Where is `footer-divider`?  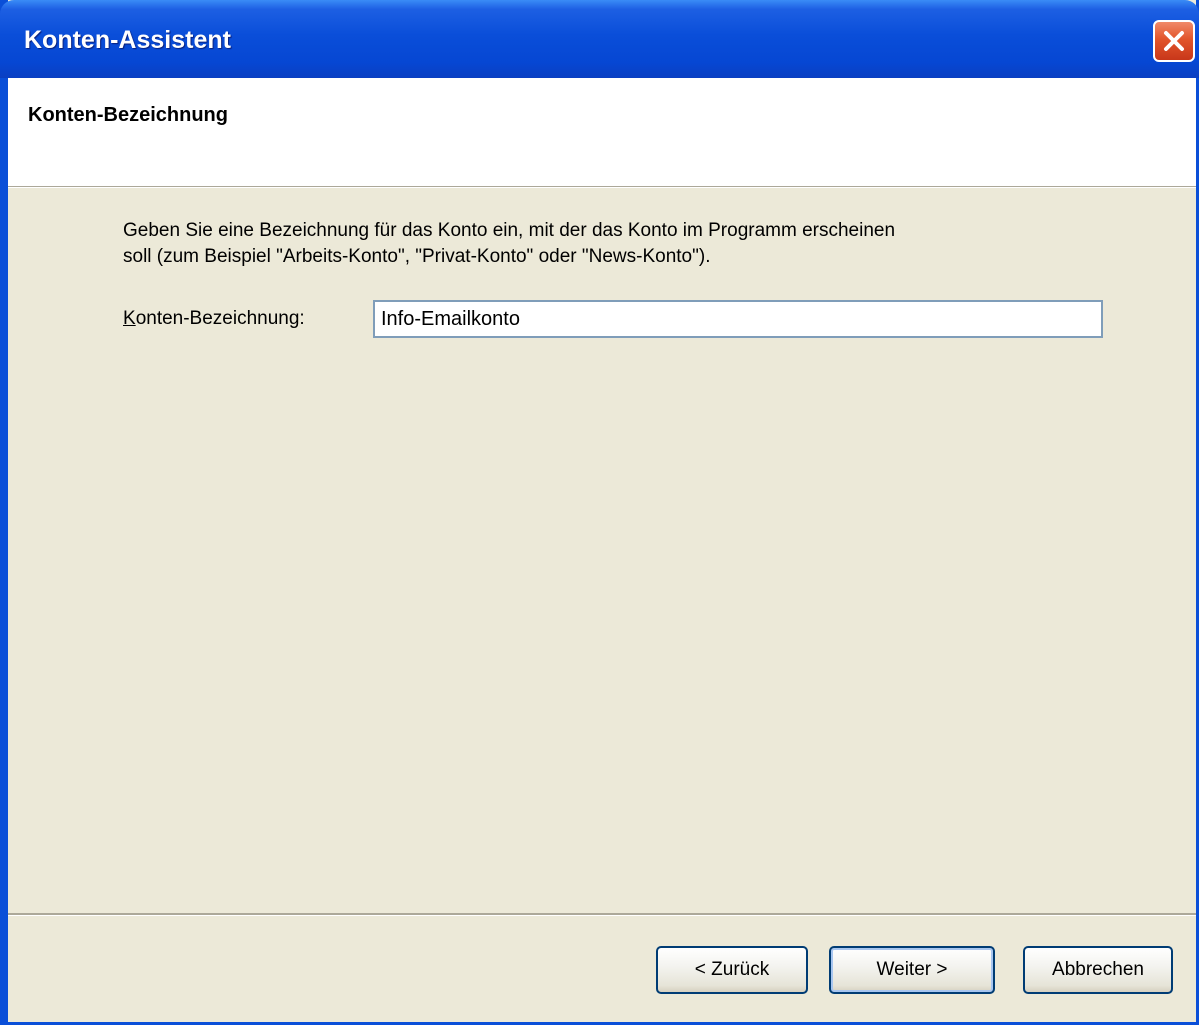
footer-divider is located at coordinates (602, 914).